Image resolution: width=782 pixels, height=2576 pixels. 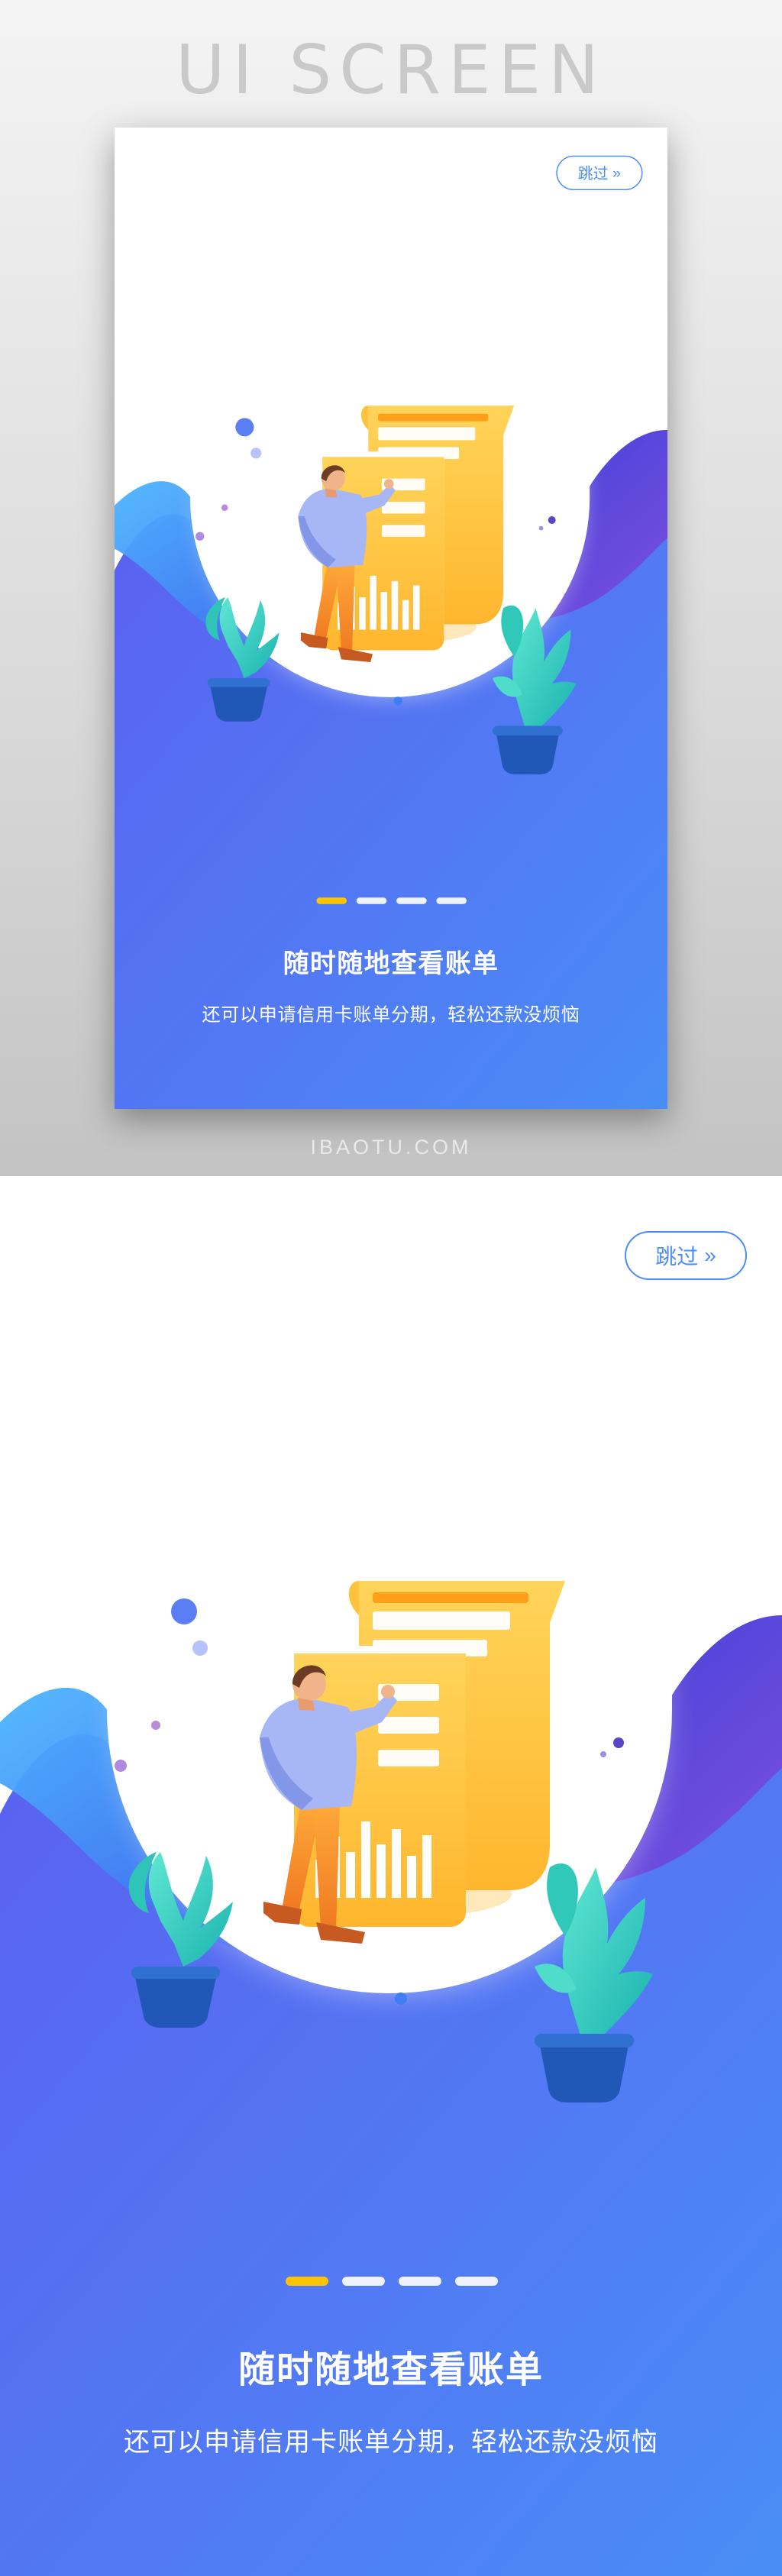 What do you see at coordinates (391, 1147) in the screenshot?
I see `watermark: IBAOTU.COM` at bounding box center [391, 1147].